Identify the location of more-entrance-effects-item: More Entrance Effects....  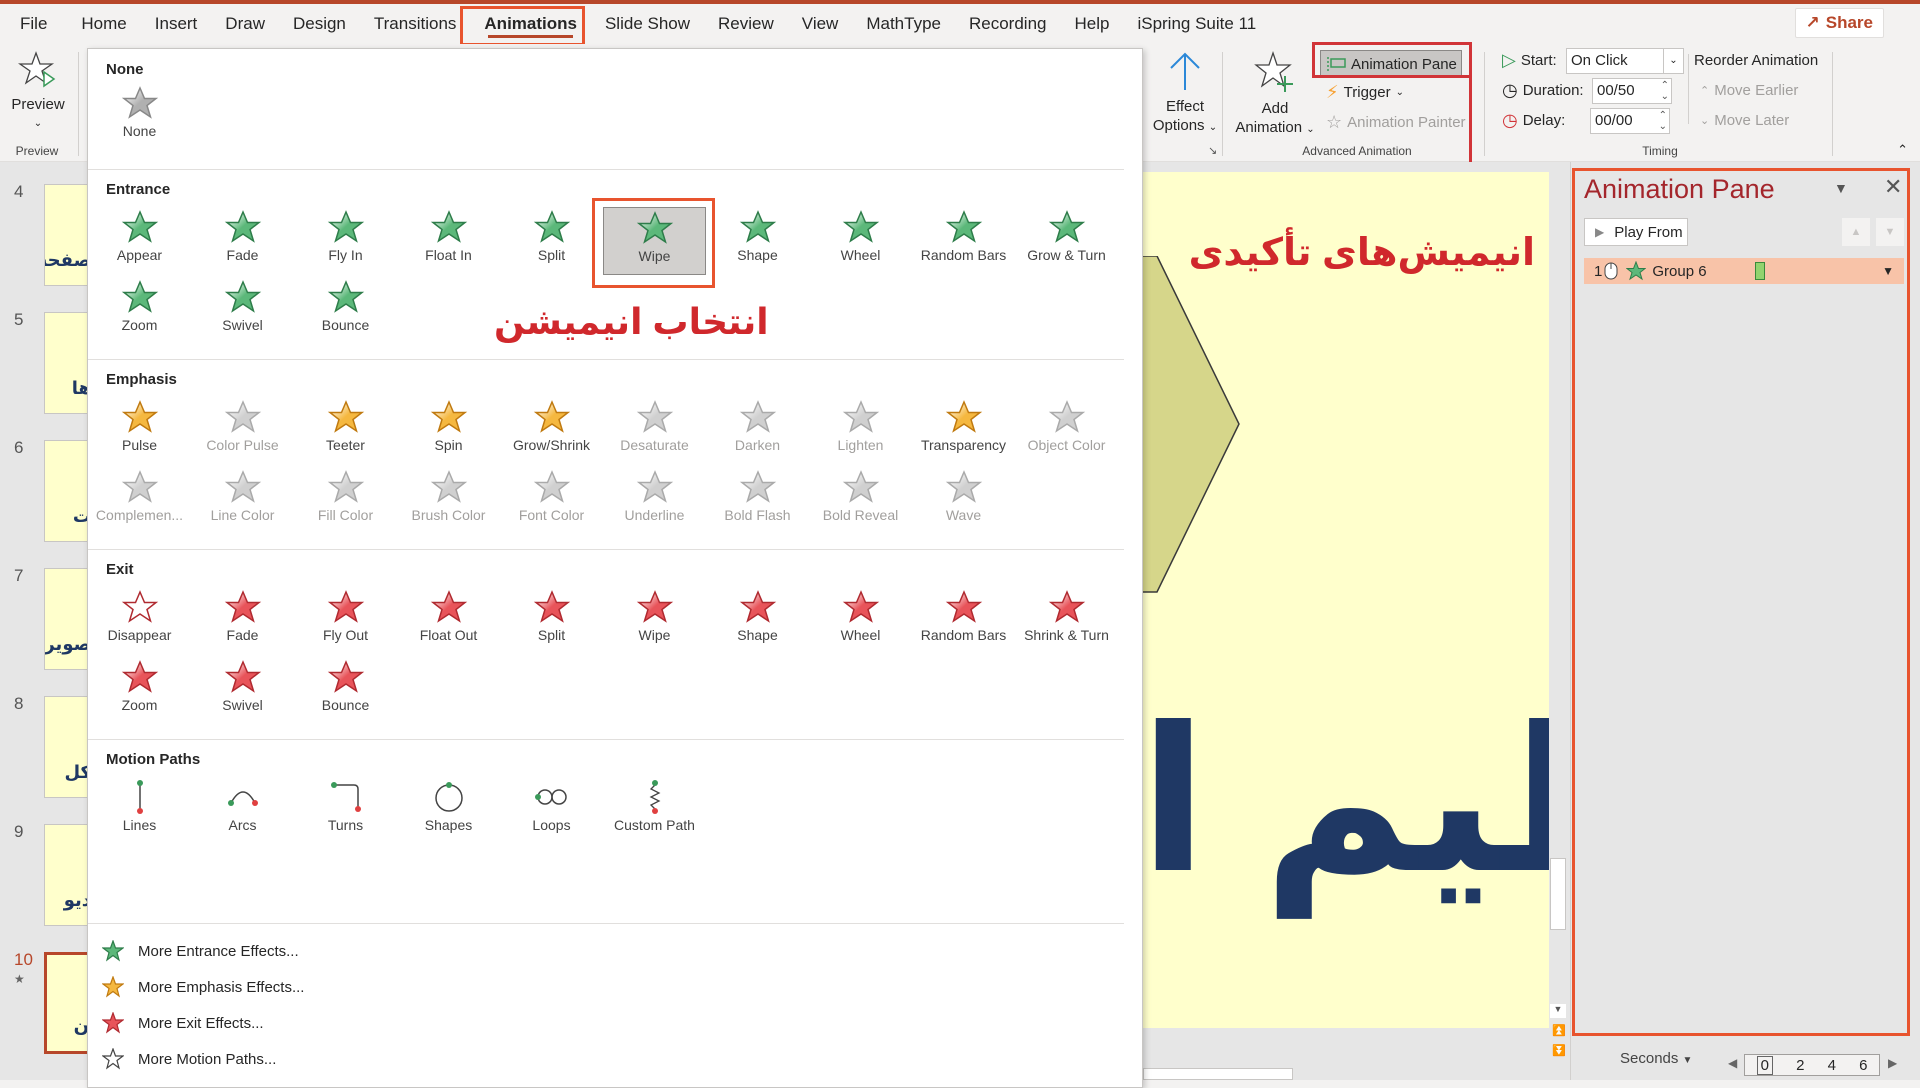
(200, 951).